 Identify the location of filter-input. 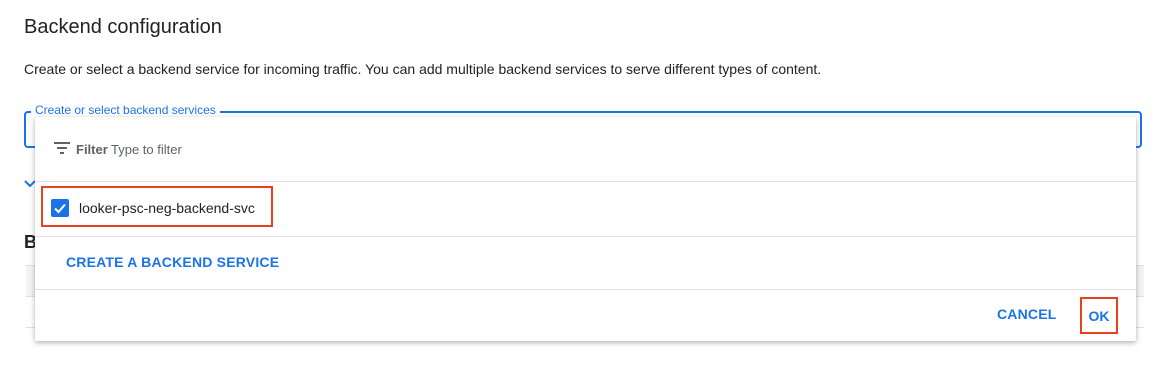
(311, 149).